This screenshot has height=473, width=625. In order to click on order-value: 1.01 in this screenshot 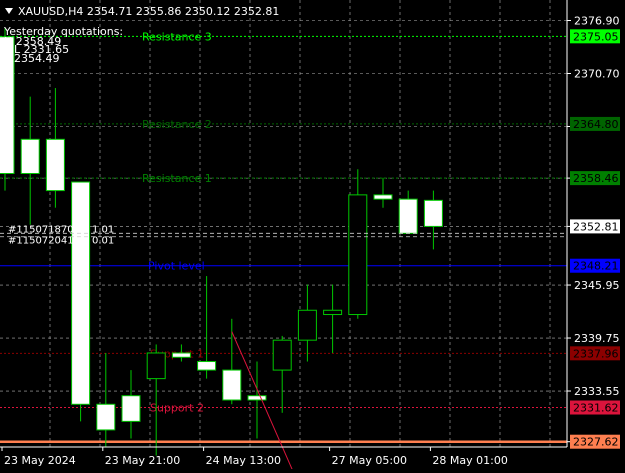, I will do `click(103, 229)`.